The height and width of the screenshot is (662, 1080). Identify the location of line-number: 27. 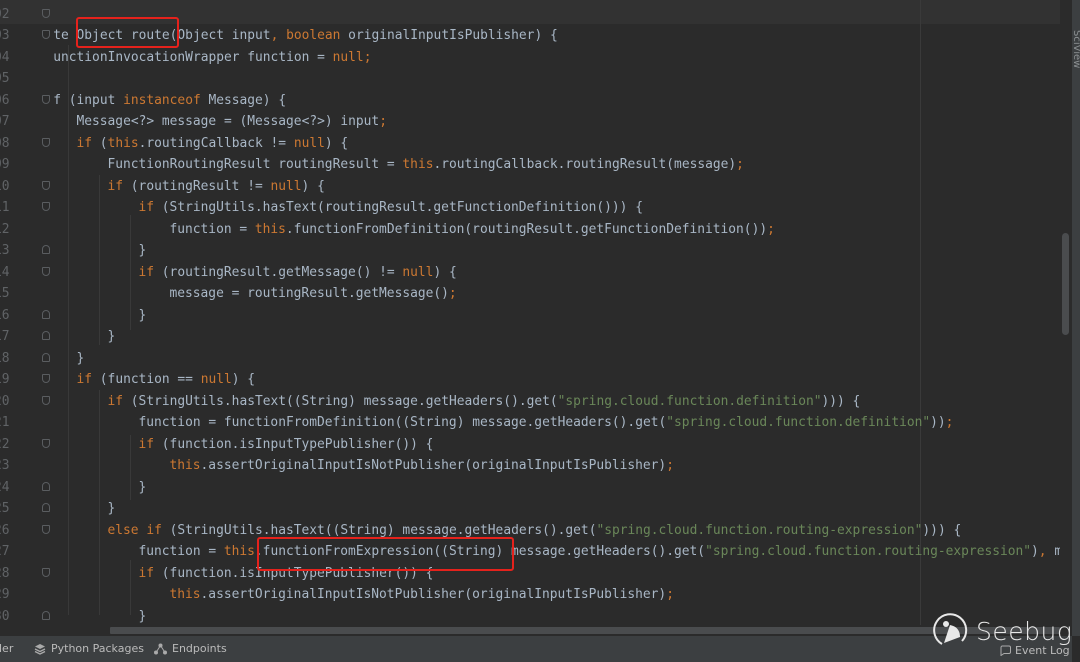
(5, 551).